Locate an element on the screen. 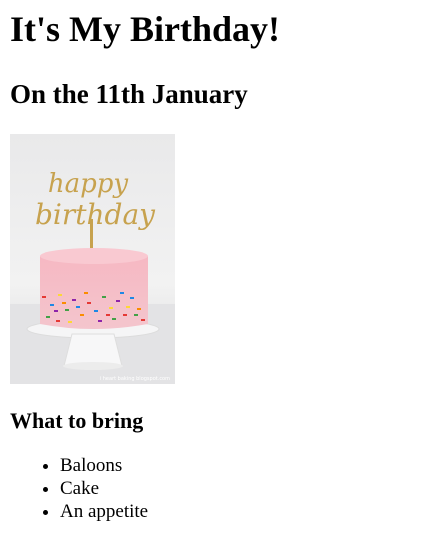  page-title: It's My Birthday! is located at coordinates (145, 29).